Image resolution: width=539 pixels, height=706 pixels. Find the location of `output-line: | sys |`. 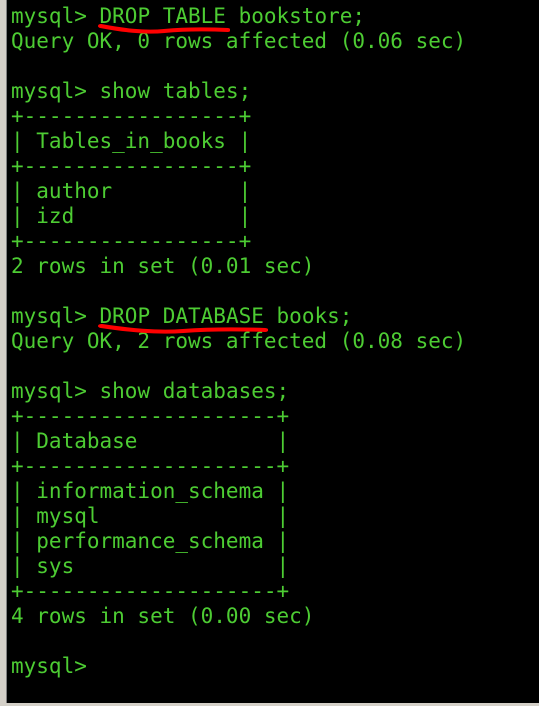

output-line: | sys | is located at coordinates (150, 566).